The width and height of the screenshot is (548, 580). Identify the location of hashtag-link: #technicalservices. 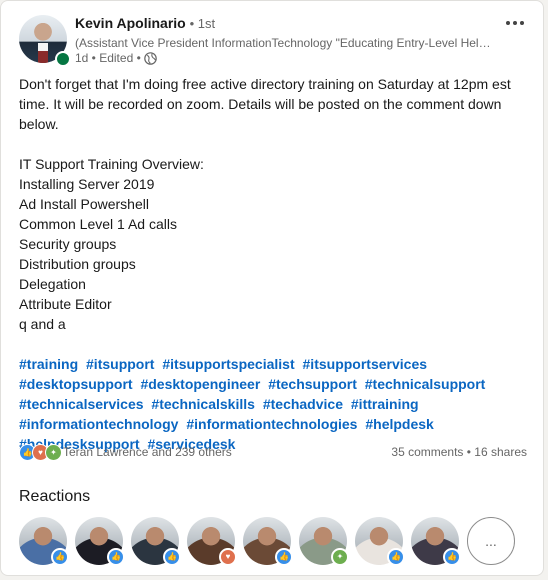
(81, 404).